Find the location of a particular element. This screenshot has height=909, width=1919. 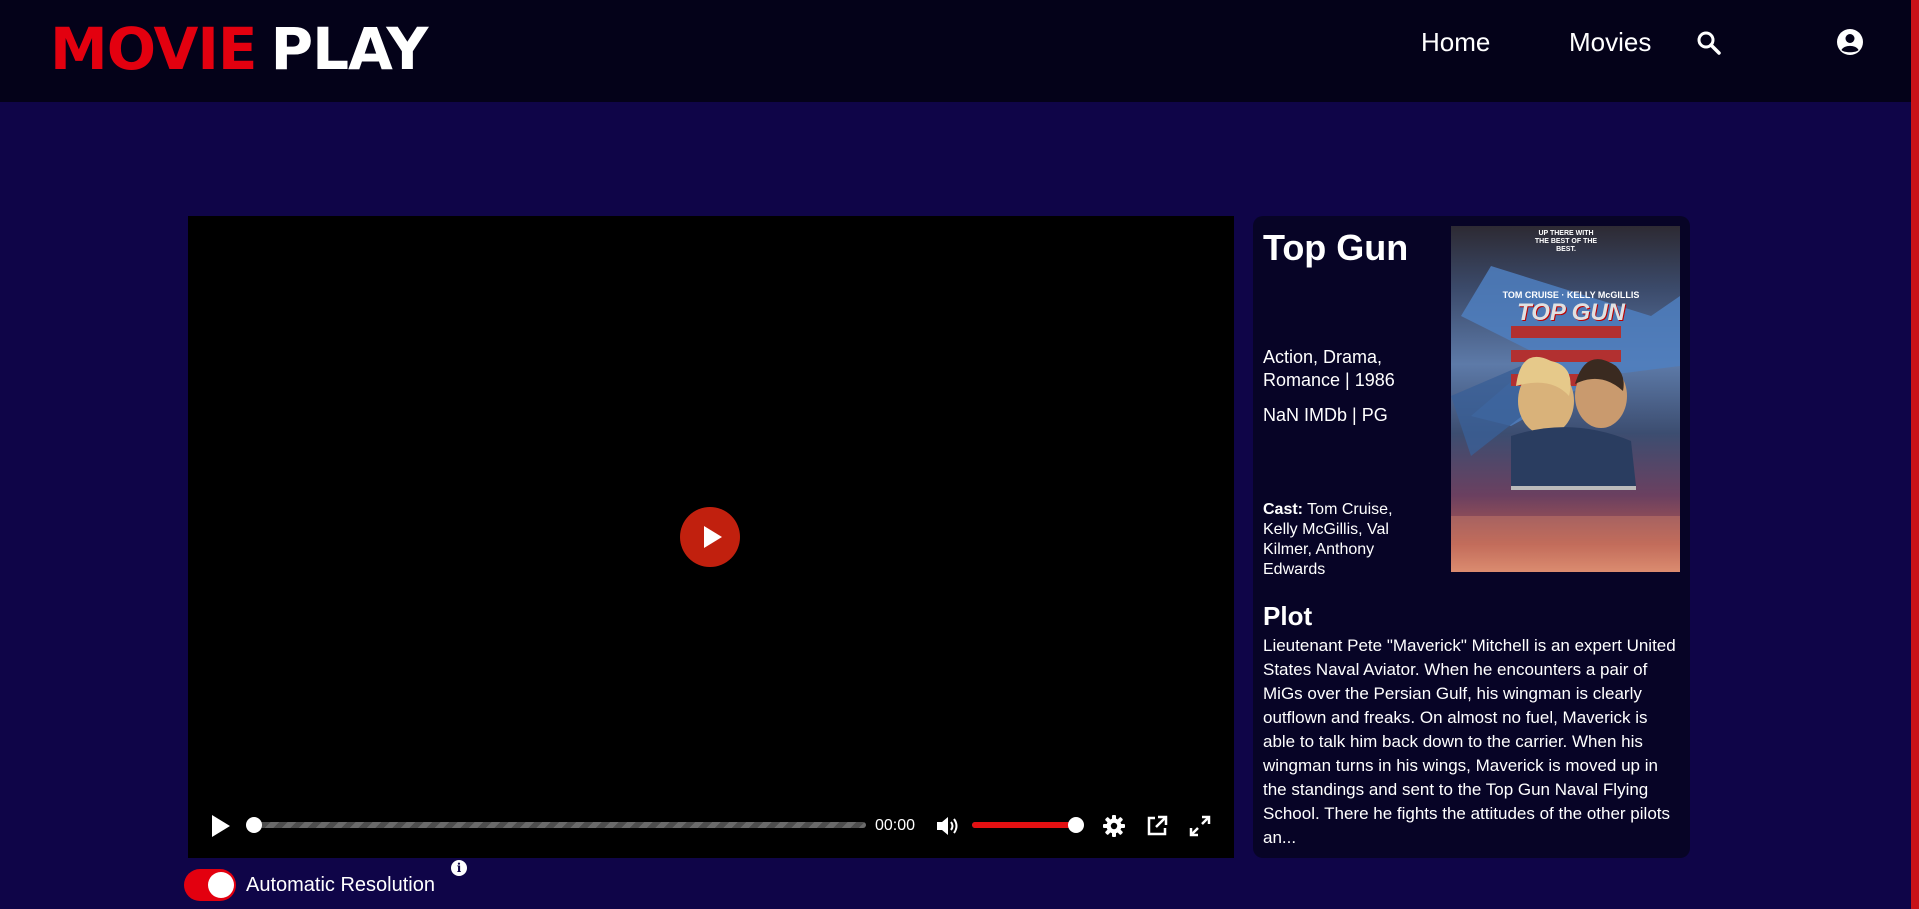

scrollbar is located at coordinates (1915, 454).